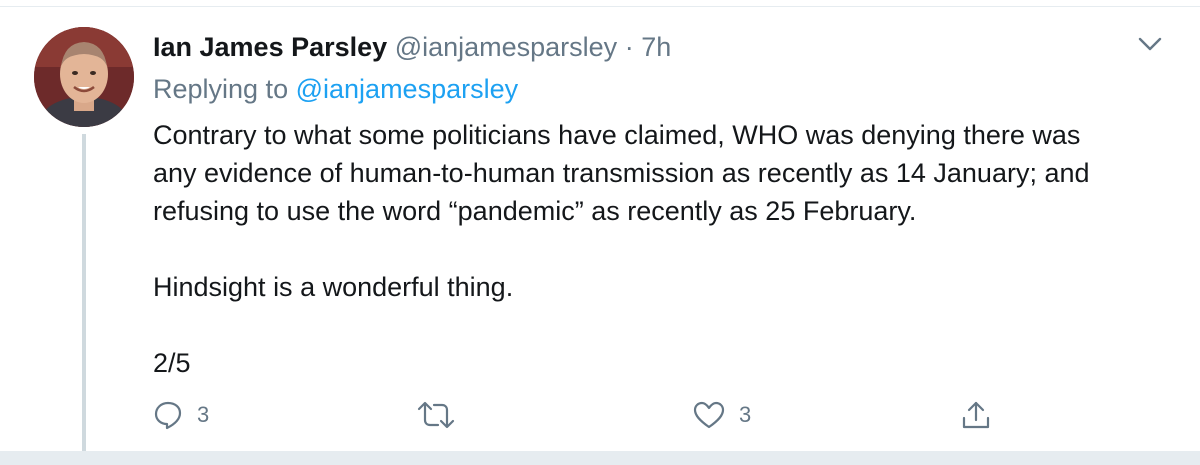 The width and height of the screenshot is (1200, 465). What do you see at coordinates (84, 299) in the screenshot?
I see `thread-connector-line` at bounding box center [84, 299].